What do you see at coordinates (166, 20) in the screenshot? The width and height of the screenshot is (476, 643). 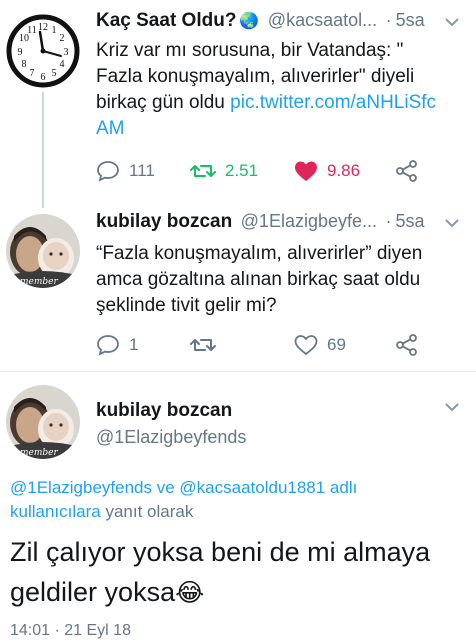 I see `author-name: Kaç Saat Oldu?` at bounding box center [166, 20].